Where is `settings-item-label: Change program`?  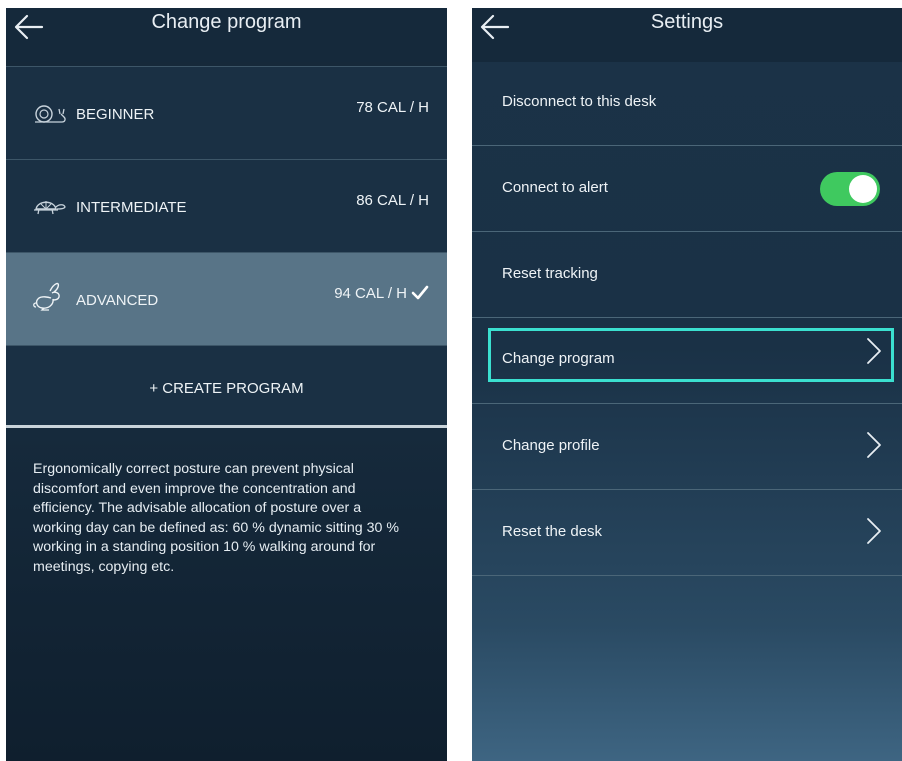 settings-item-label: Change program is located at coordinates (558, 358).